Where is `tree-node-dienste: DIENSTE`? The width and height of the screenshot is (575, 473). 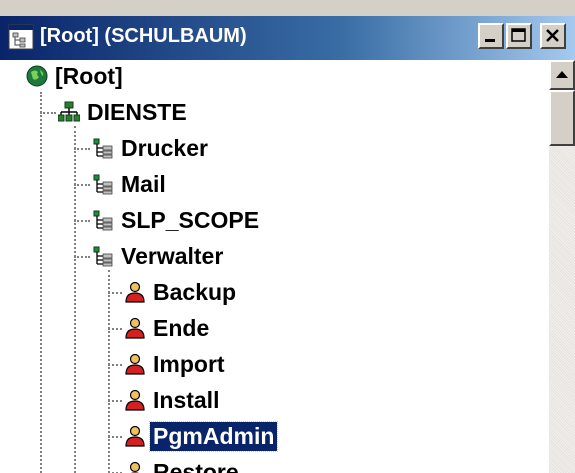 tree-node-dienste: DIENSTE is located at coordinates (124, 112).